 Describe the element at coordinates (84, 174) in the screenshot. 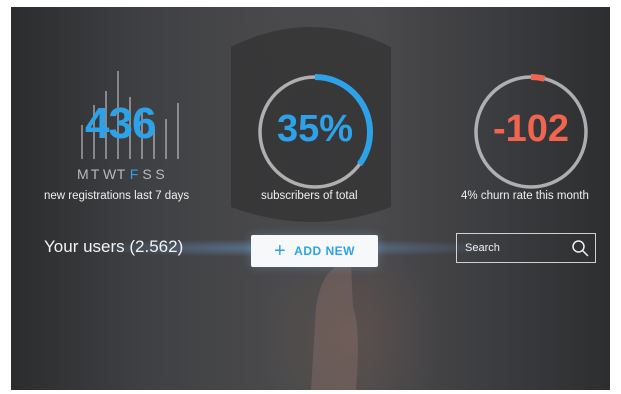

I see `weekday-label: M` at that location.